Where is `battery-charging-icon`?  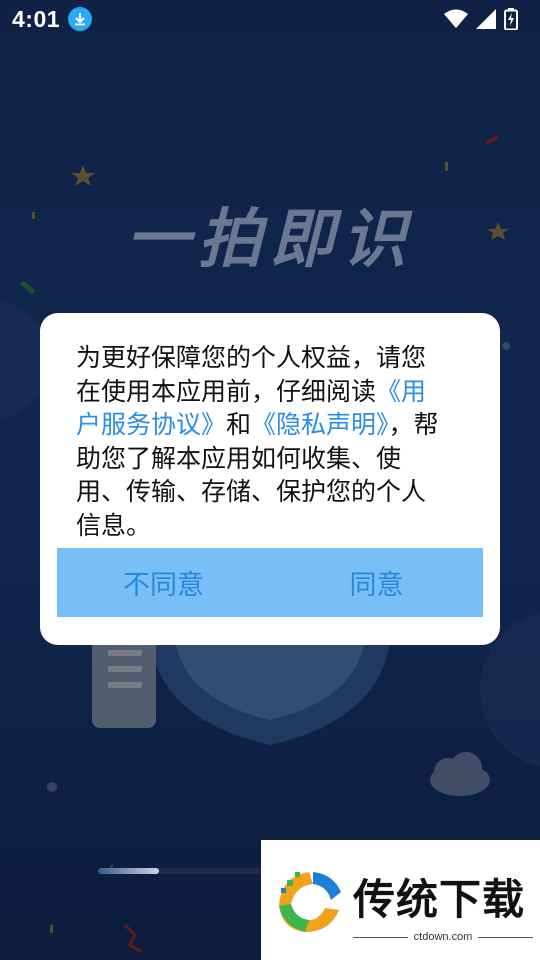
battery-charging-icon is located at coordinates (511, 19).